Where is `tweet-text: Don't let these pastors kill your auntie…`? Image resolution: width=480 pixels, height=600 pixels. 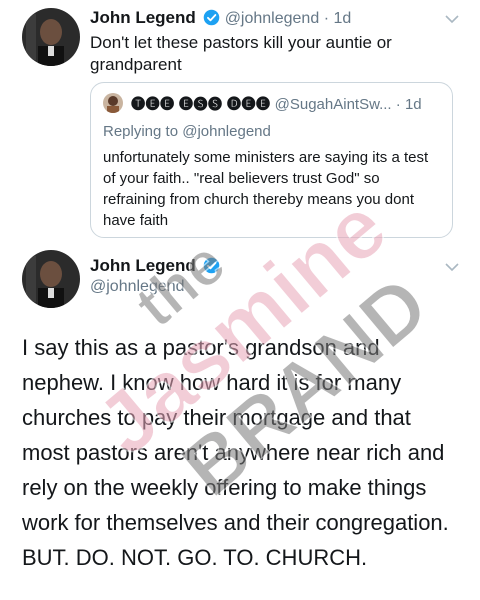 tweet-text: Don't let these pastors kill your auntie… is located at coordinates (241, 53).